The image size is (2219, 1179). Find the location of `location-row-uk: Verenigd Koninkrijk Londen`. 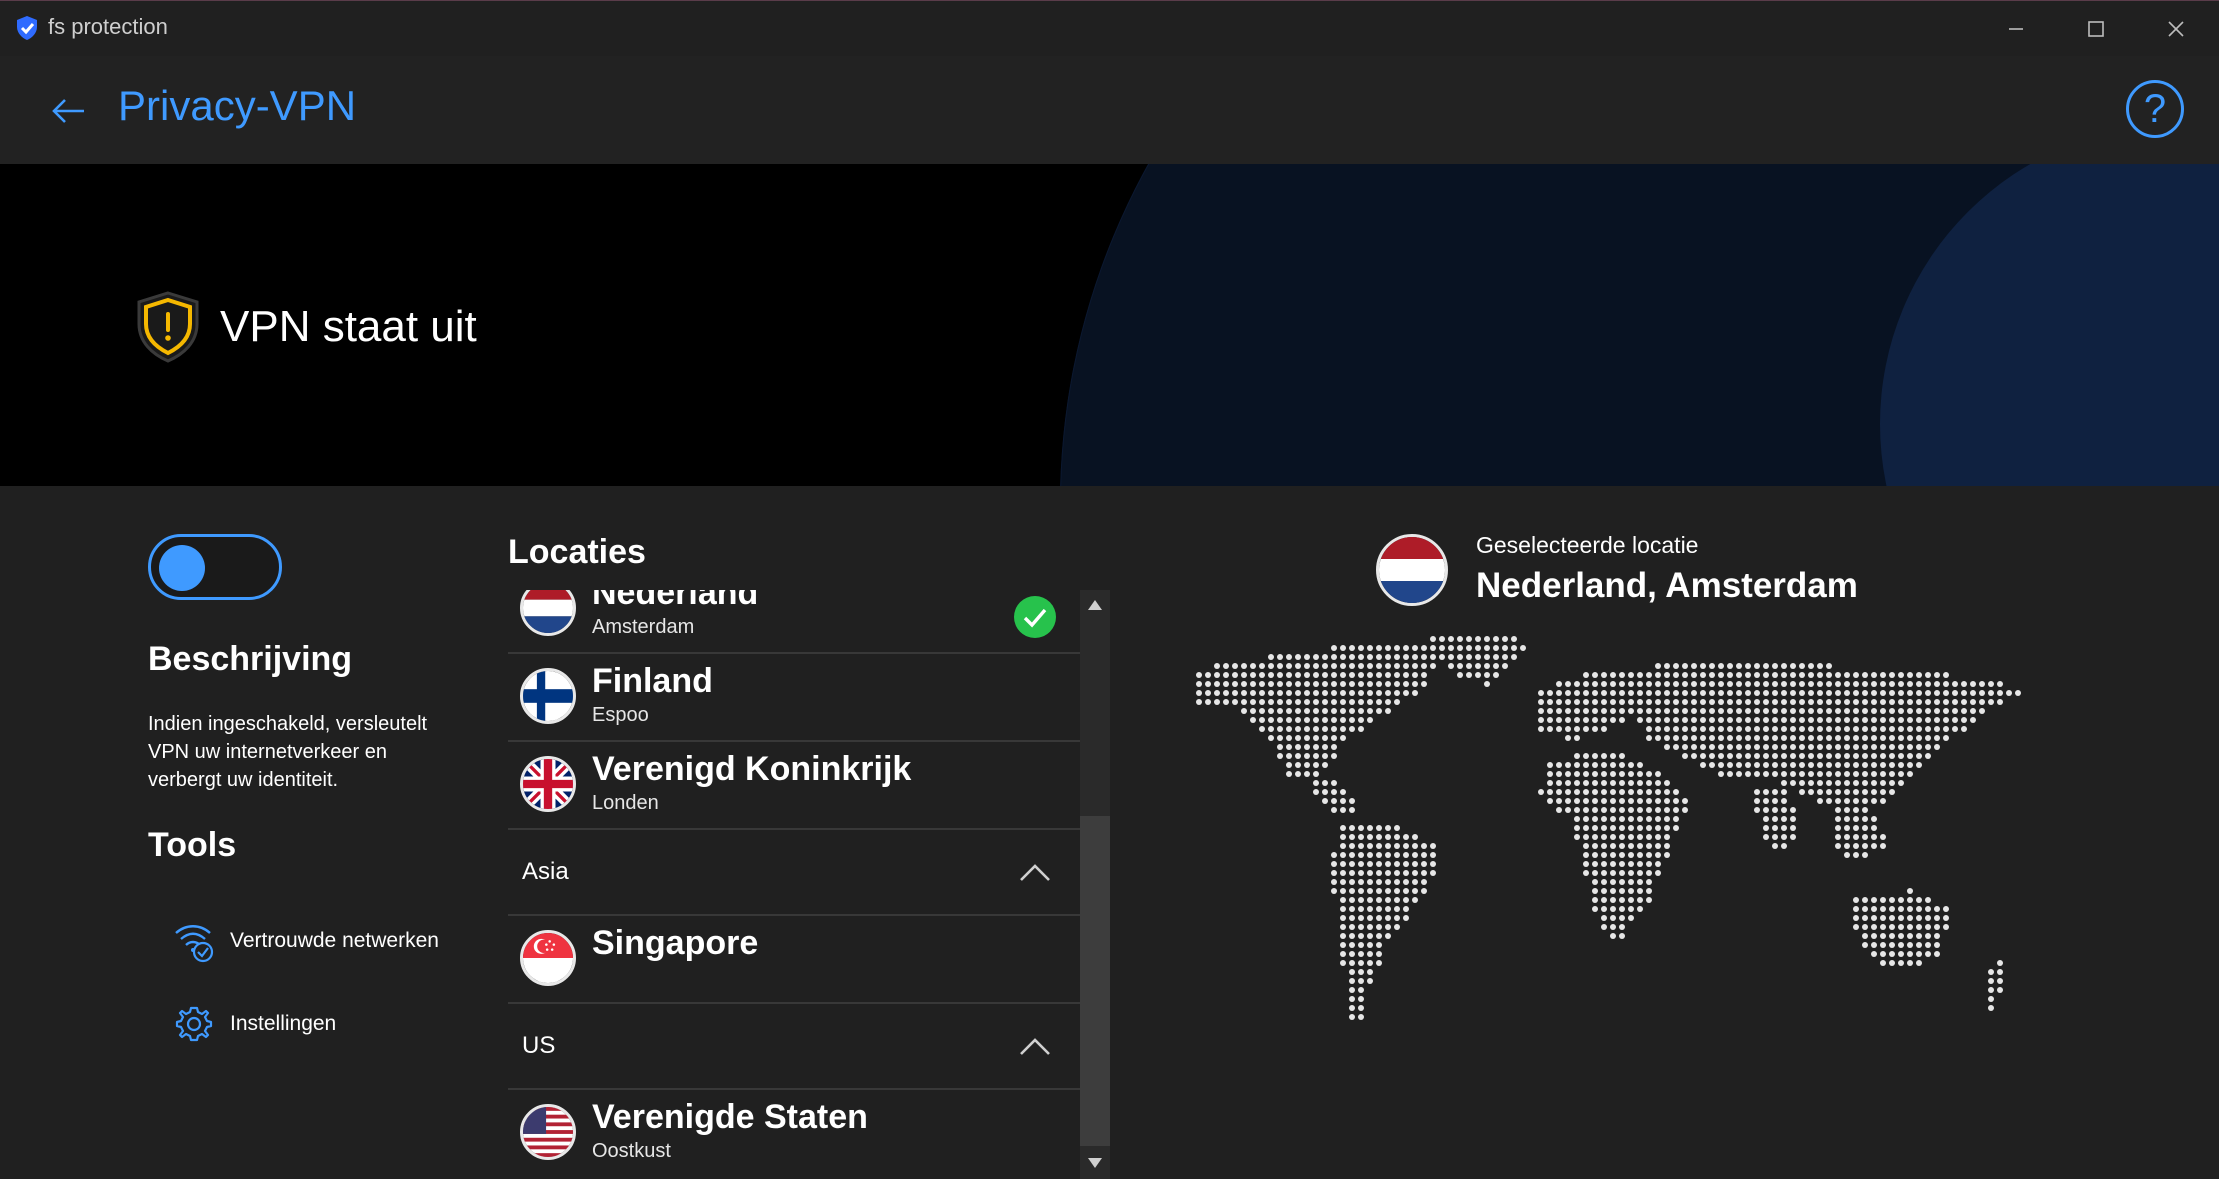

location-row-uk: Verenigd Koninkrijk Londen is located at coordinates (794, 786).